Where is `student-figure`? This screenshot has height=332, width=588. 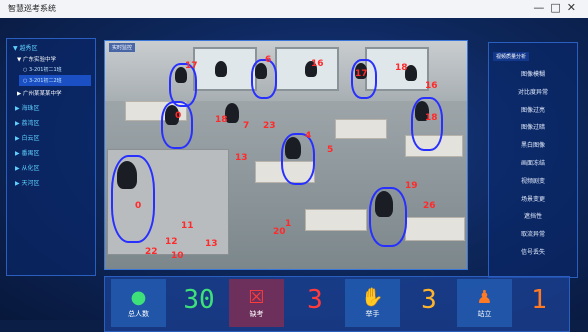
student-figure is located at coordinates (221, 69).